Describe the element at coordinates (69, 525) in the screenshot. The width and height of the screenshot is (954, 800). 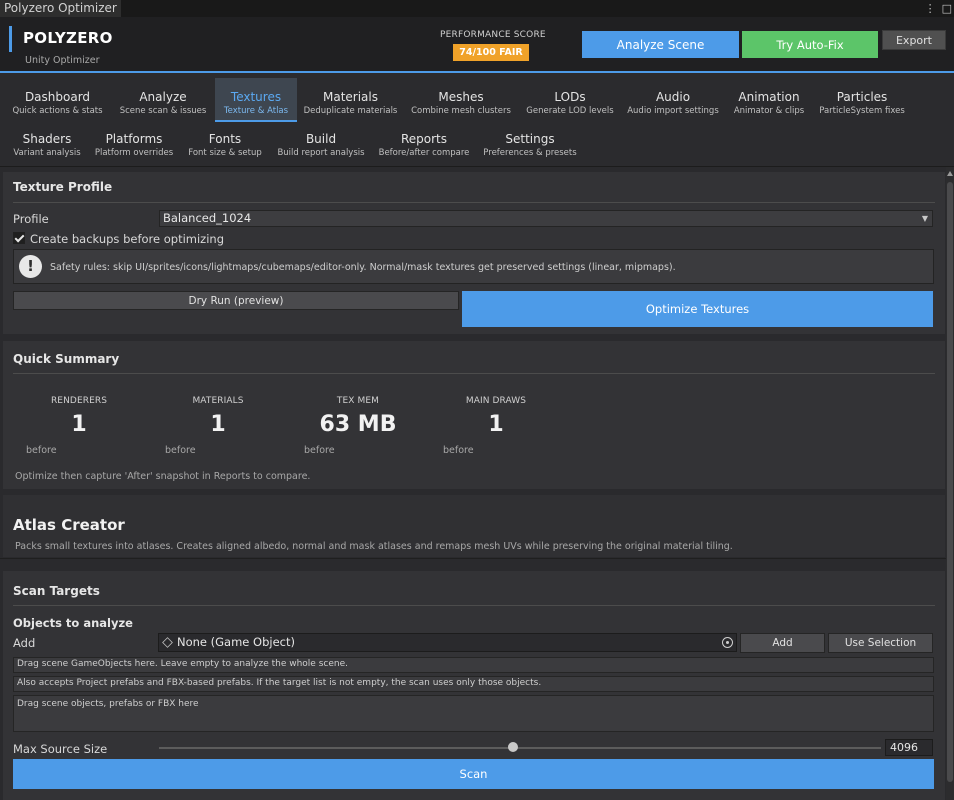
I see `atlas-creator-title: Atlas Creator` at that location.